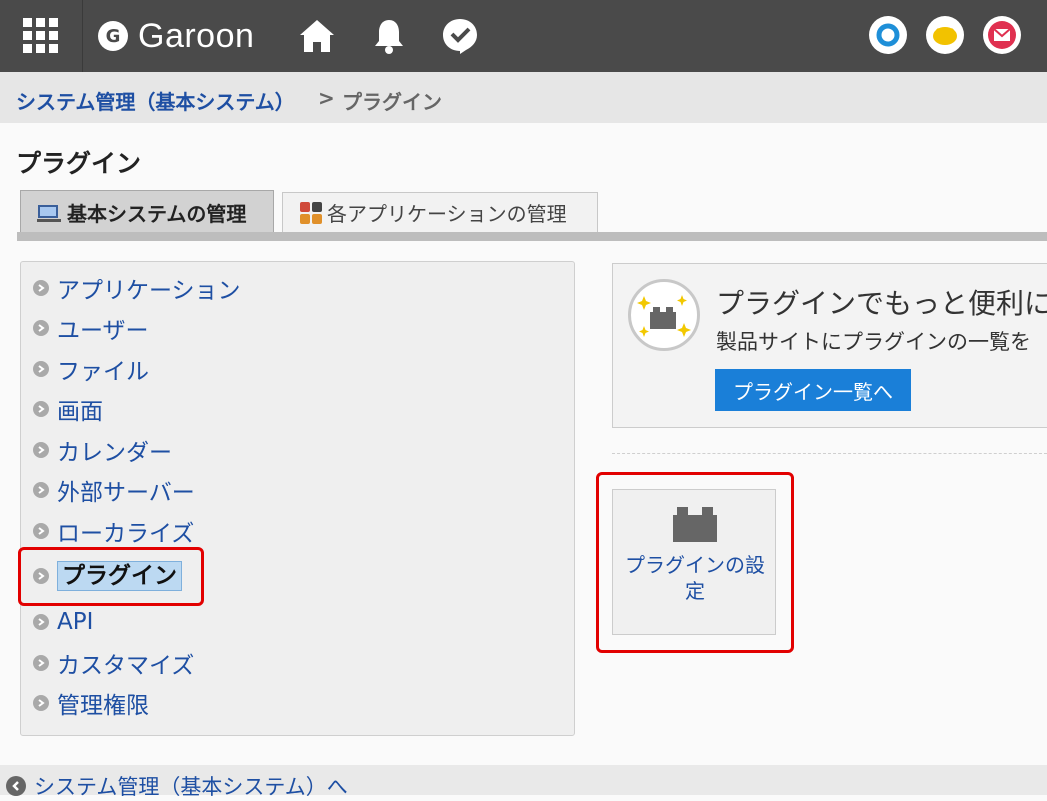 This screenshot has width=1047, height=801. I want to click on computer-icon, so click(50, 213).